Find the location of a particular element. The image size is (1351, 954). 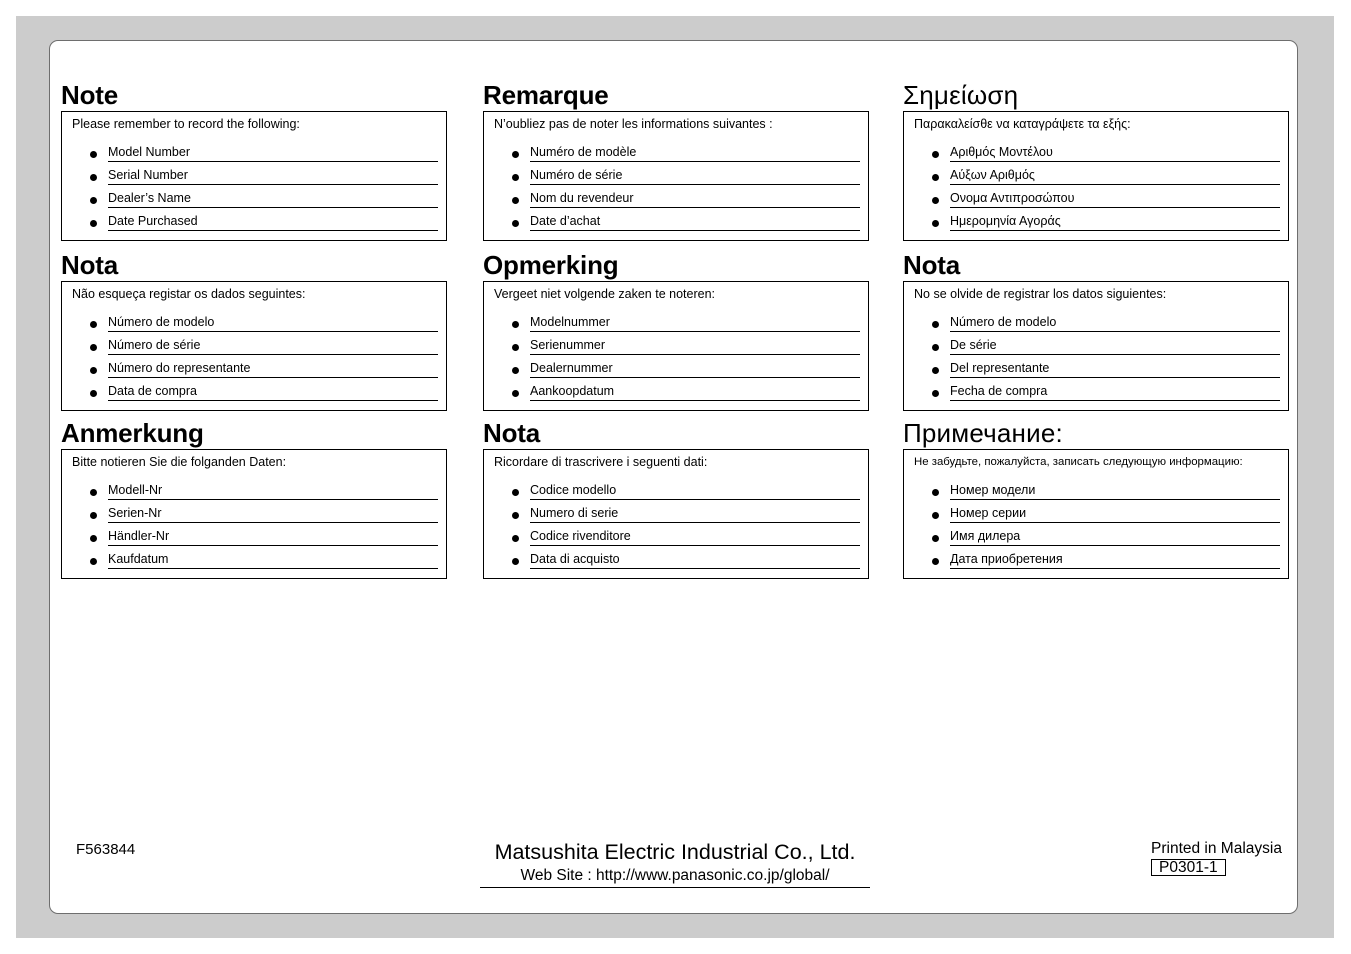

list-item: Nom du revendeur is located at coordinates (677, 202).